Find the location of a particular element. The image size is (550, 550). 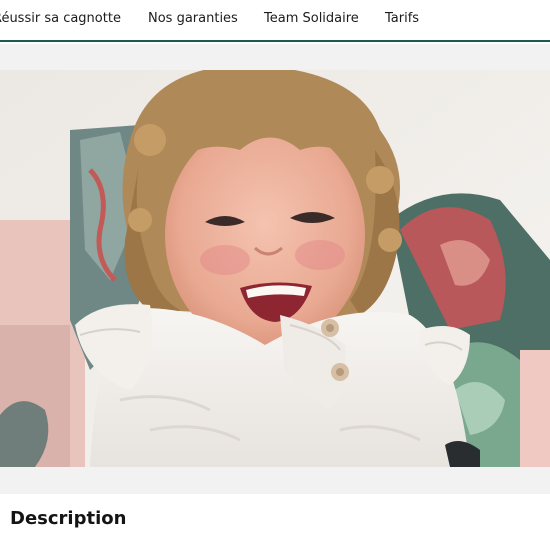

nav-link-tarifs: Tarifs is located at coordinates (402, 18).